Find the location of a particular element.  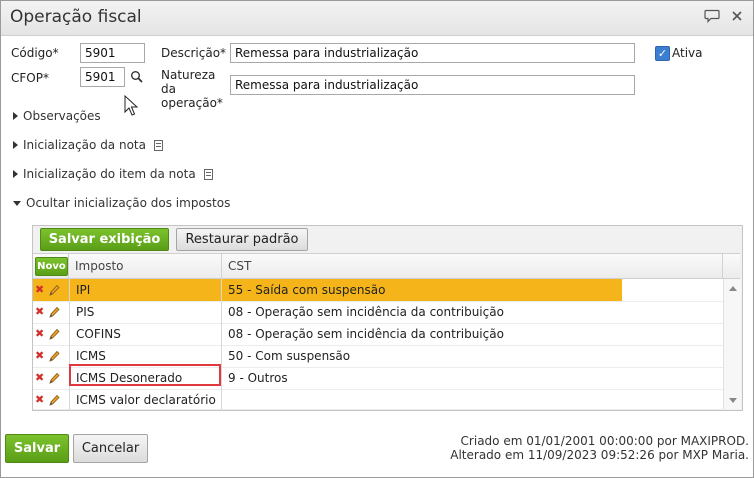

section-inicializacao-nota: Inicialização da nota is located at coordinates (88, 145).